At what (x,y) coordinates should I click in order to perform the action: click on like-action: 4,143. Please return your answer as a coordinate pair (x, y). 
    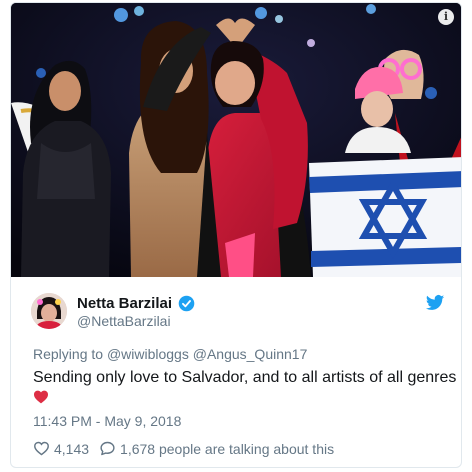
    Looking at the image, I should click on (61, 448).